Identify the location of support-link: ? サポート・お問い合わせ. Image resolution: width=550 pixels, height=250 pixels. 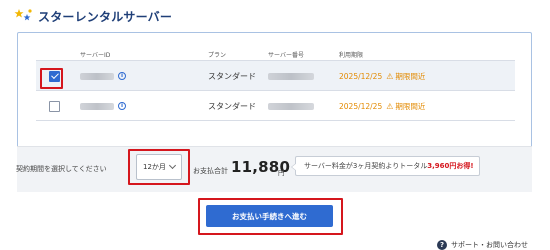
(482, 244).